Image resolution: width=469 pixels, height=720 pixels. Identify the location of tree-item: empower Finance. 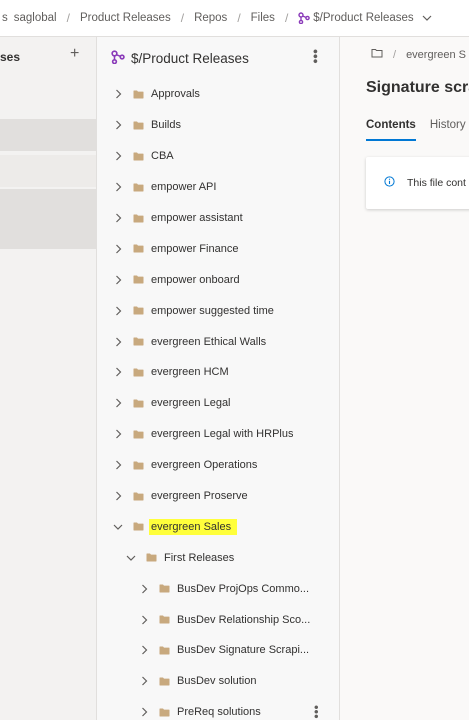
(218, 248).